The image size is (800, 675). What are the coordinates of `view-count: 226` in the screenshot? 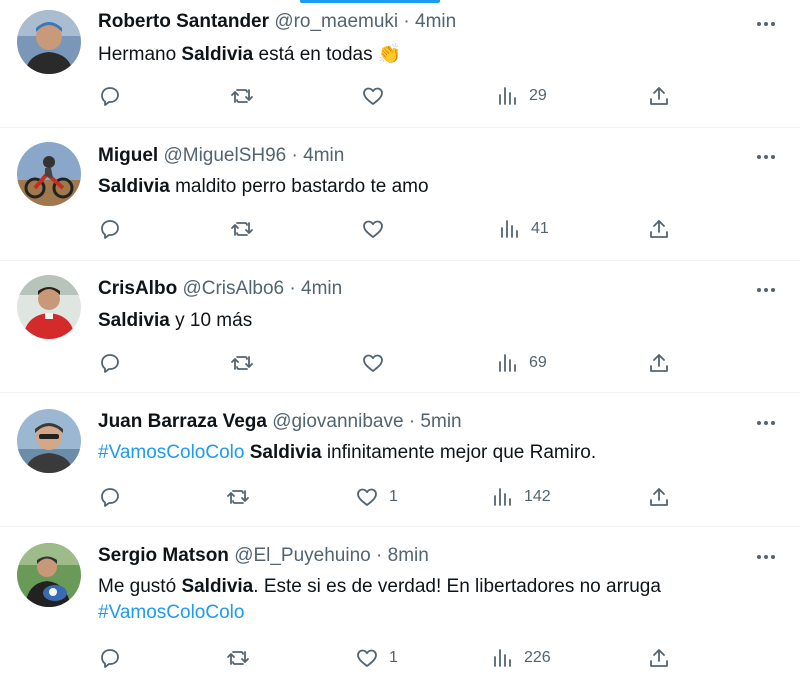 It's located at (537, 657).